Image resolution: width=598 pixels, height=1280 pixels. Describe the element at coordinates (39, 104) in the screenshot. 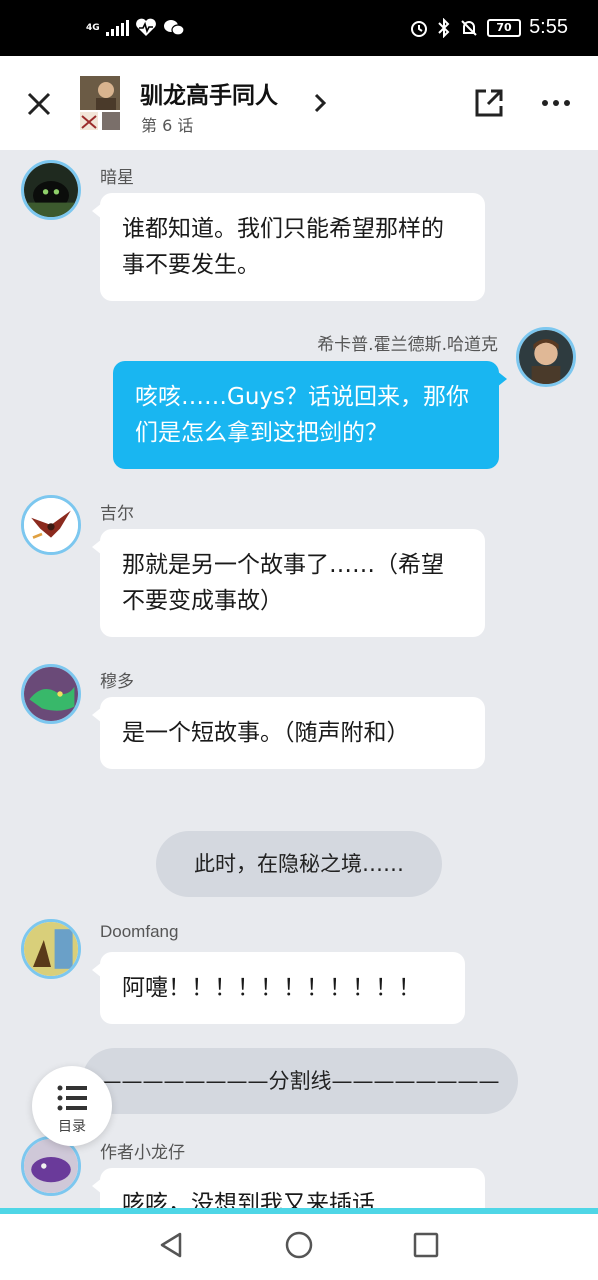

I see `close-icon` at that location.